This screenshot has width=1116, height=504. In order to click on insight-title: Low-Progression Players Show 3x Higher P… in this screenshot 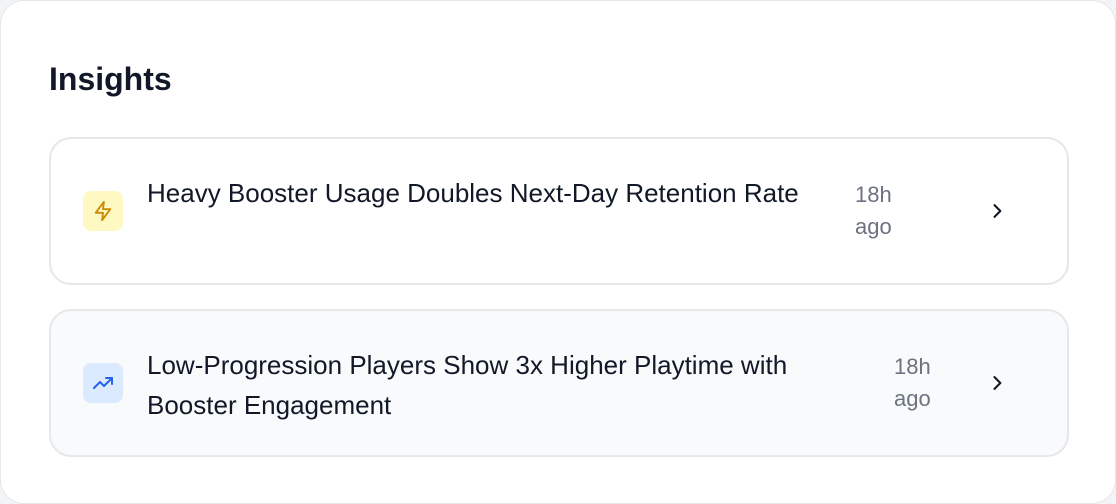, I will do `click(467, 385)`.